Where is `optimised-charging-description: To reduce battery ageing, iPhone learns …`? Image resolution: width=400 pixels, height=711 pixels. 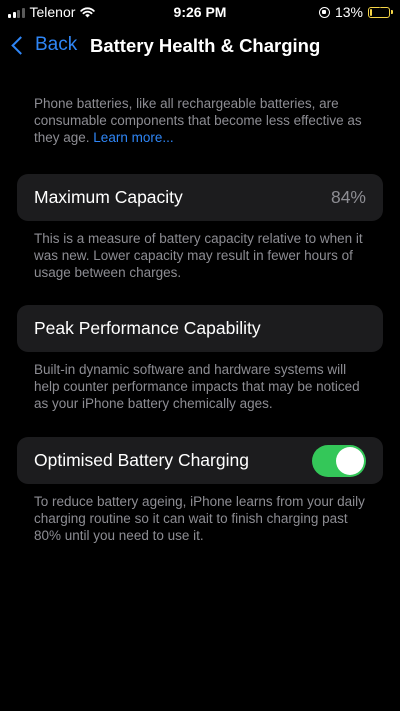
optimised-charging-description: To reduce battery ageing, iPhone learns … is located at coordinates (199, 518).